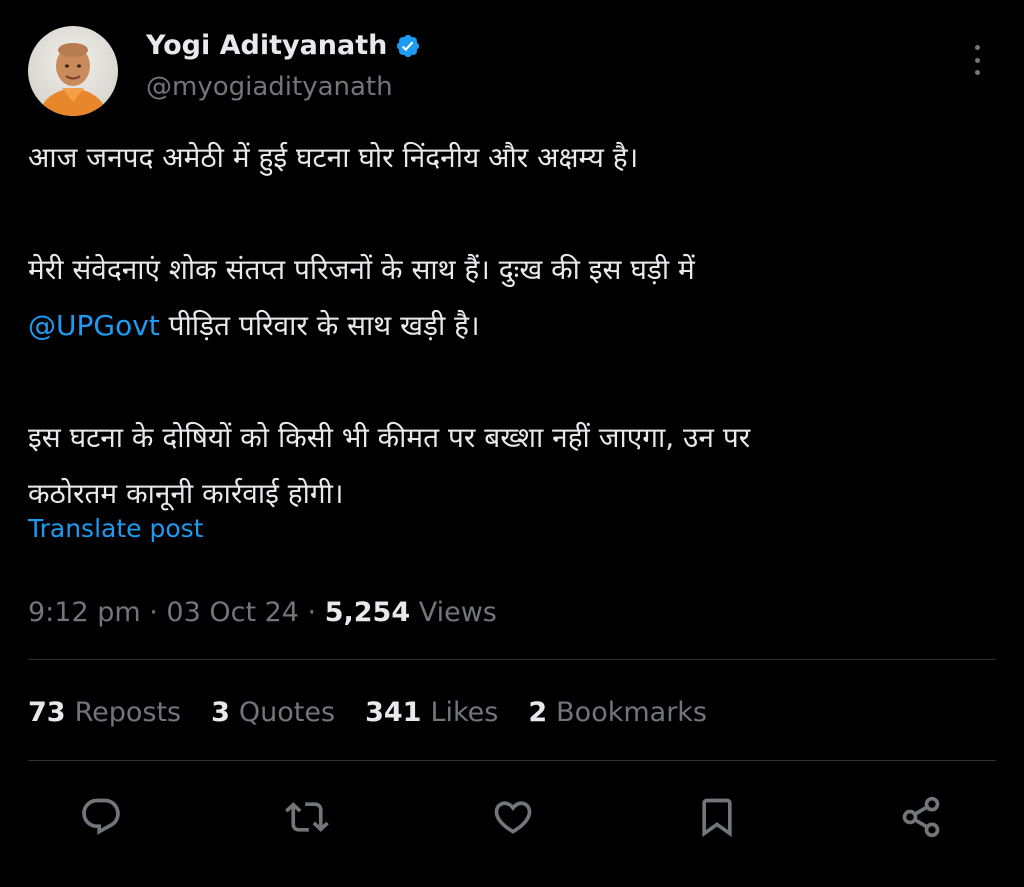 Image resolution: width=1024 pixels, height=887 pixels. What do you see at coordinates (47, 712) in the screenshot?
I see `reposts-count: 73` at bounding box center [47, 712].